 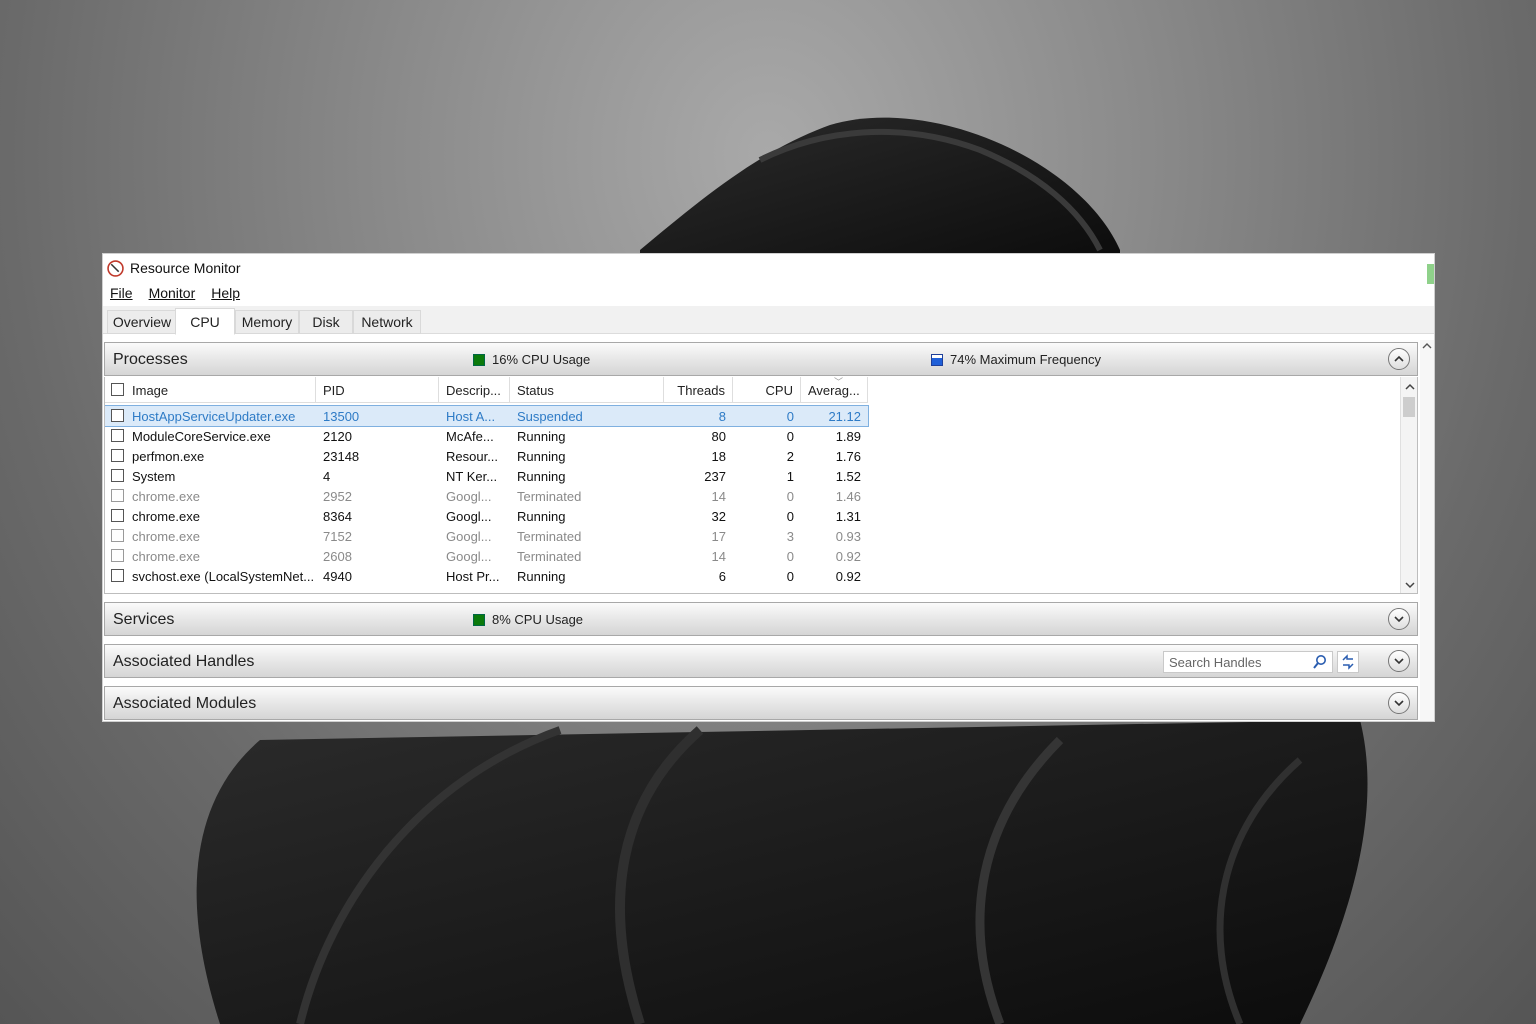 I want to click on column-cpu: CPU, so click(x=767, y=390).